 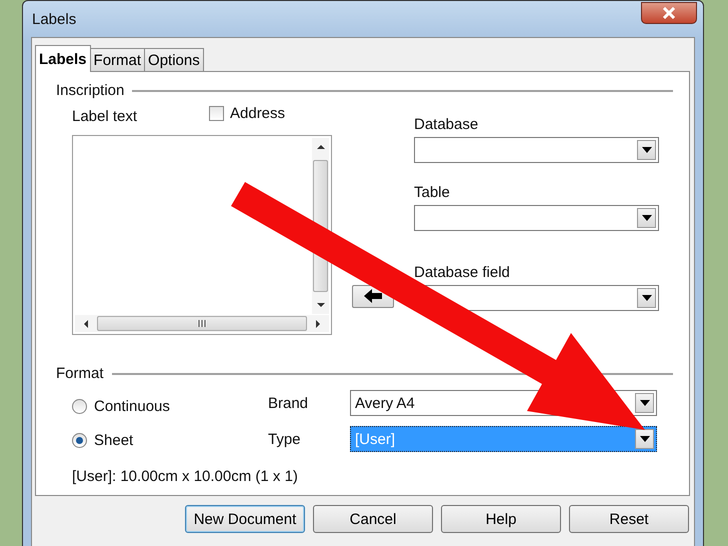 I want to click on dropdown-value: [User], so click(x=375, y=439).